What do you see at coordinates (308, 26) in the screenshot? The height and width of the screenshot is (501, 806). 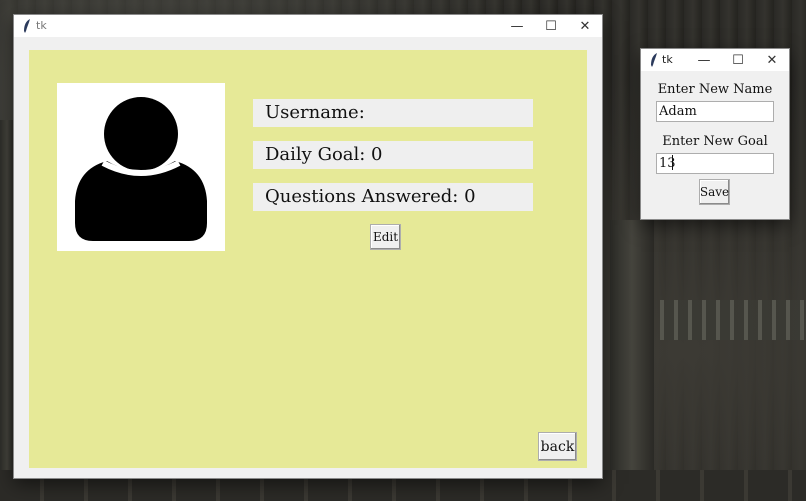 I see `main-titlebar: tk — ☐ ✕` at bounding box center [308, 26].